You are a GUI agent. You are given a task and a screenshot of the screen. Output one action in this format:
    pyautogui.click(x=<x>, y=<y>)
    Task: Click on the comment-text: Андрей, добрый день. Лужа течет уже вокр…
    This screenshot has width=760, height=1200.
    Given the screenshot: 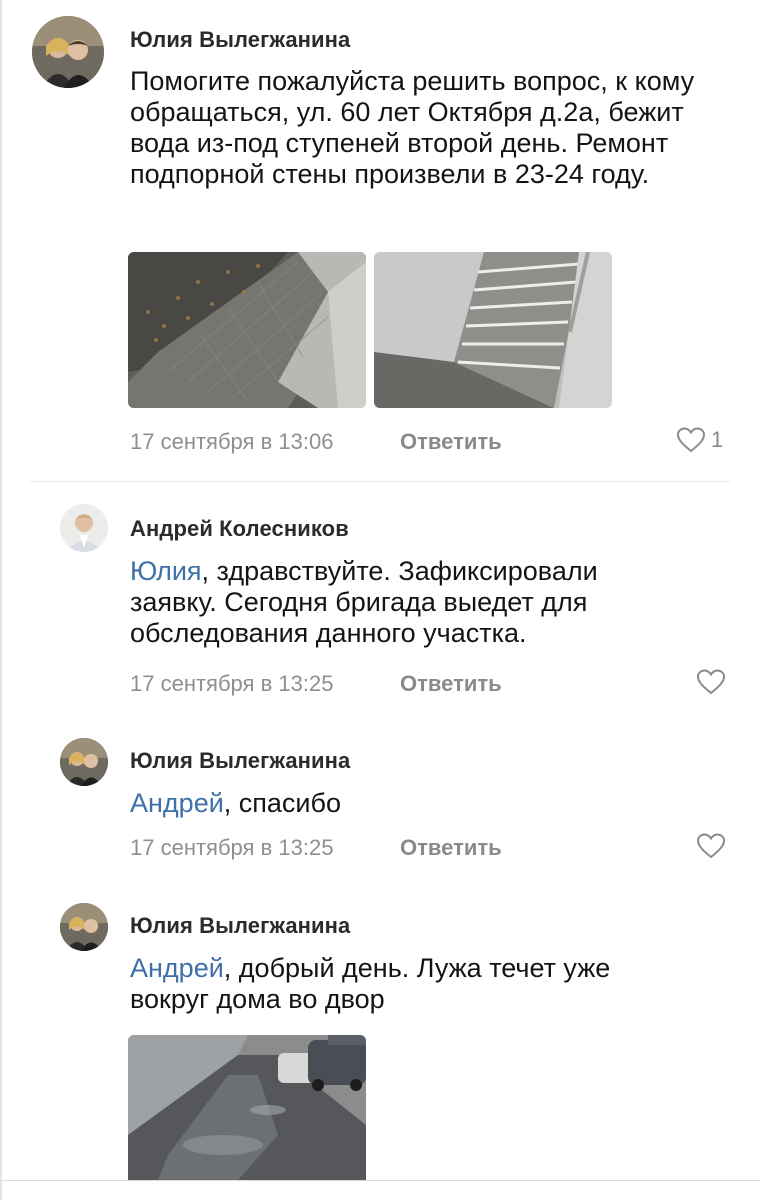 What is the action you would take?
    pyautogui.click(x=410, y=984)
    